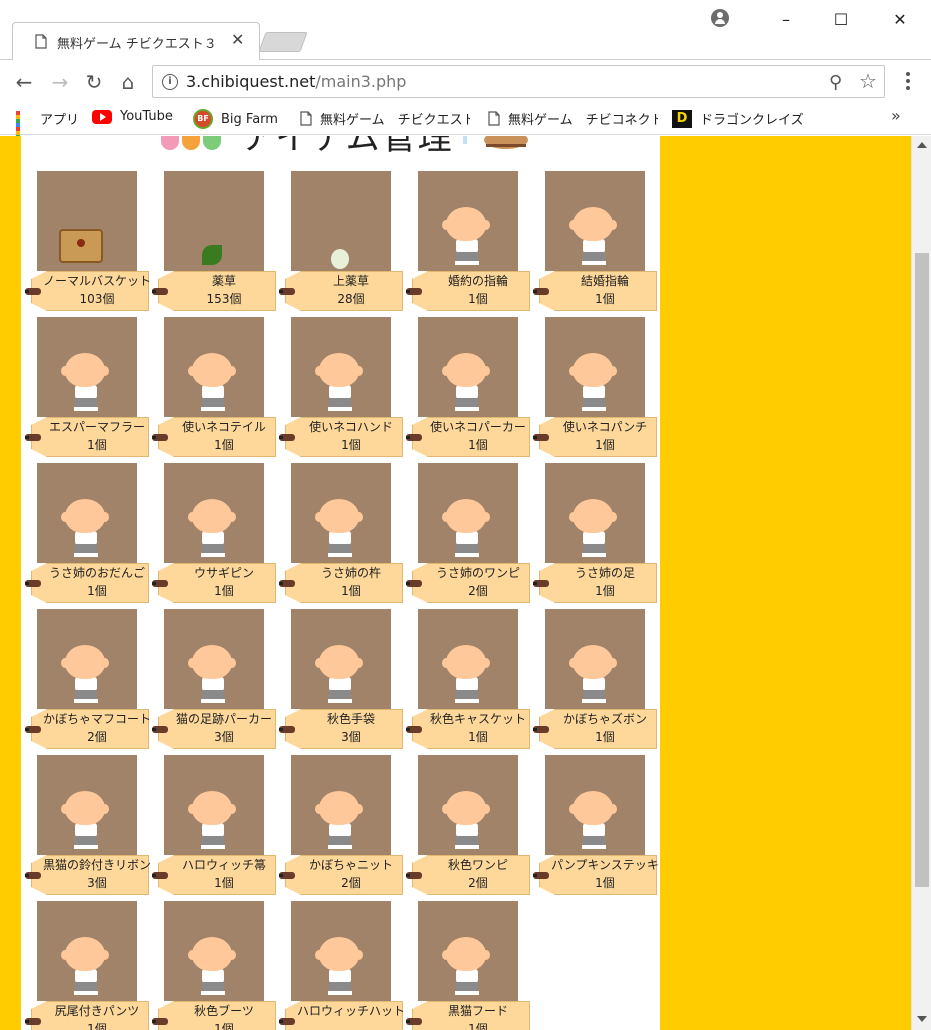 The image size is (931, 1030). I want to click on item-card: 秋色キャスケット 1個, so click(472, 682).